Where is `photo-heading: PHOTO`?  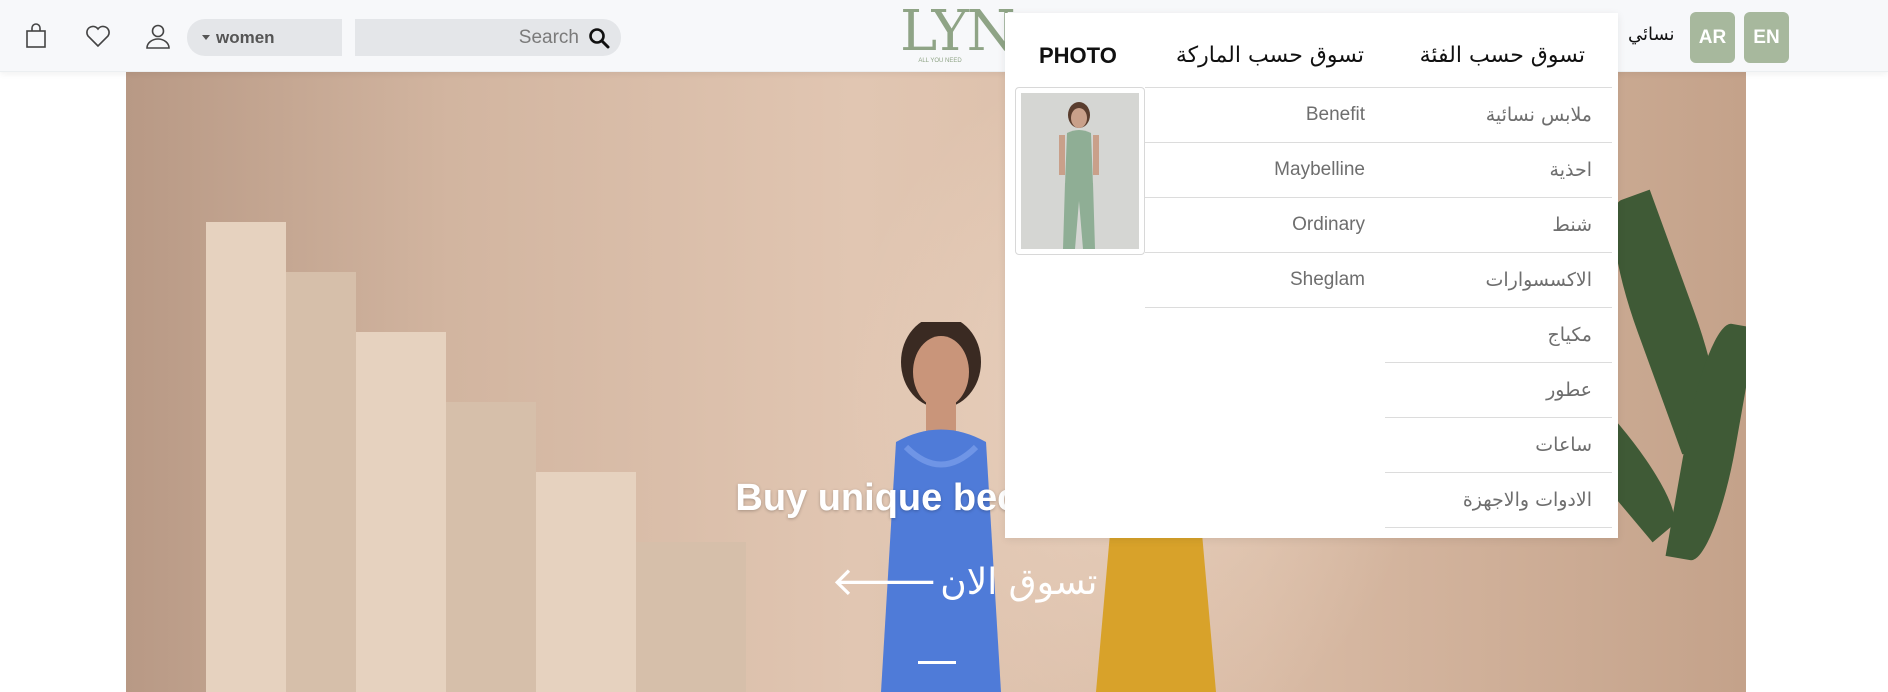 photo-heading: PHOTO is located at coordinates (1078, 55).